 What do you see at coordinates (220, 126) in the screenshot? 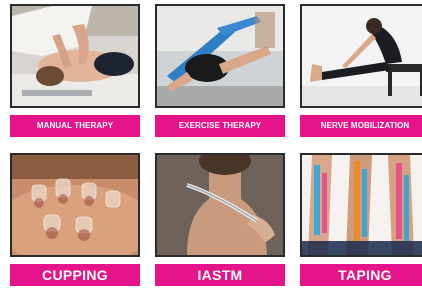
I see `service-label: EXERCISE THERAPY` at bounding box center [220, 126].